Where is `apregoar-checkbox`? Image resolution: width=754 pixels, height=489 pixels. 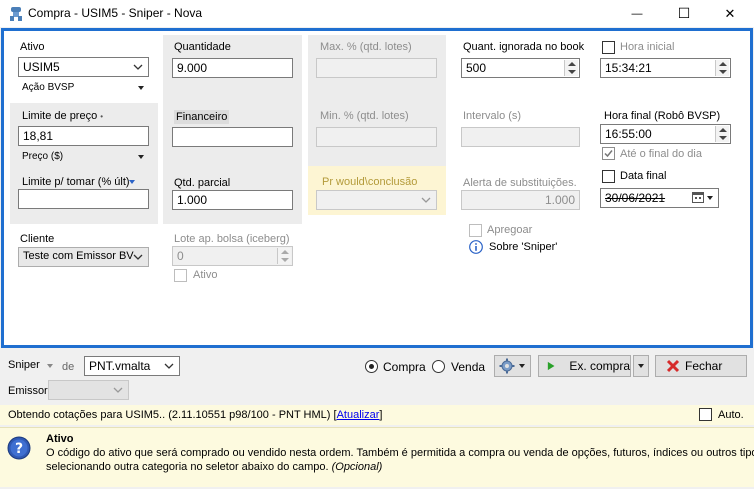
apregoar-checkbox is located at coordinates (475, 230).